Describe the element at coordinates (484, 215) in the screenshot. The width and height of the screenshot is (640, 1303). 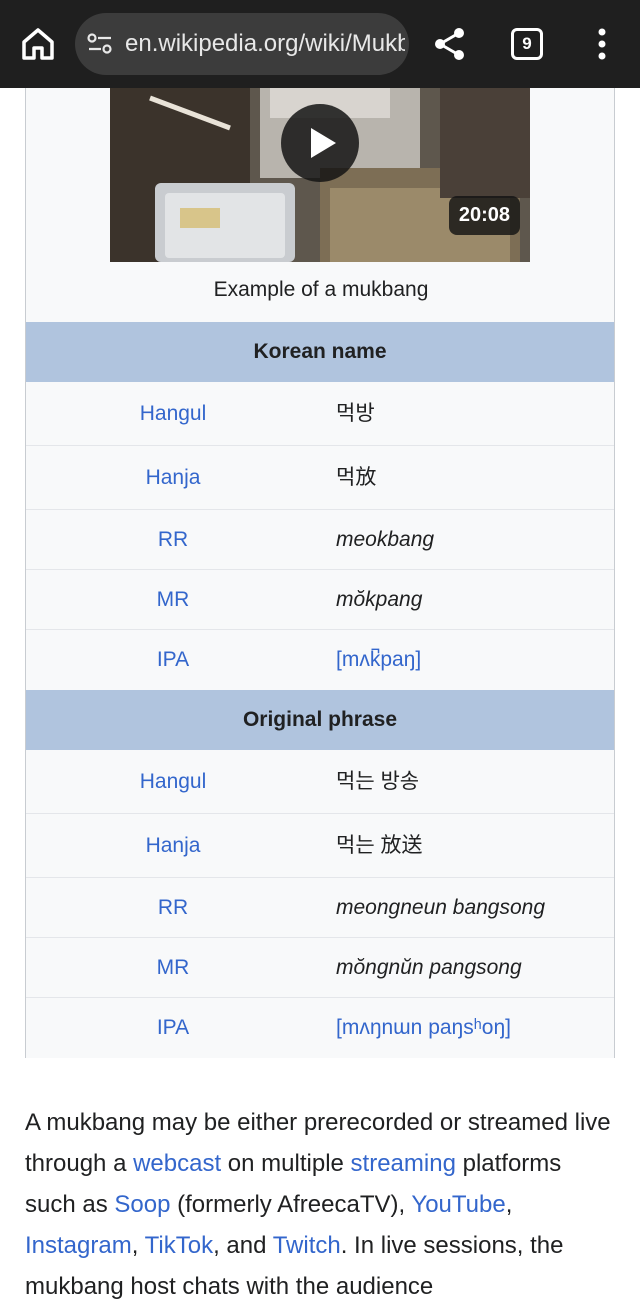
I see `video-duration: 20:08` at that location.